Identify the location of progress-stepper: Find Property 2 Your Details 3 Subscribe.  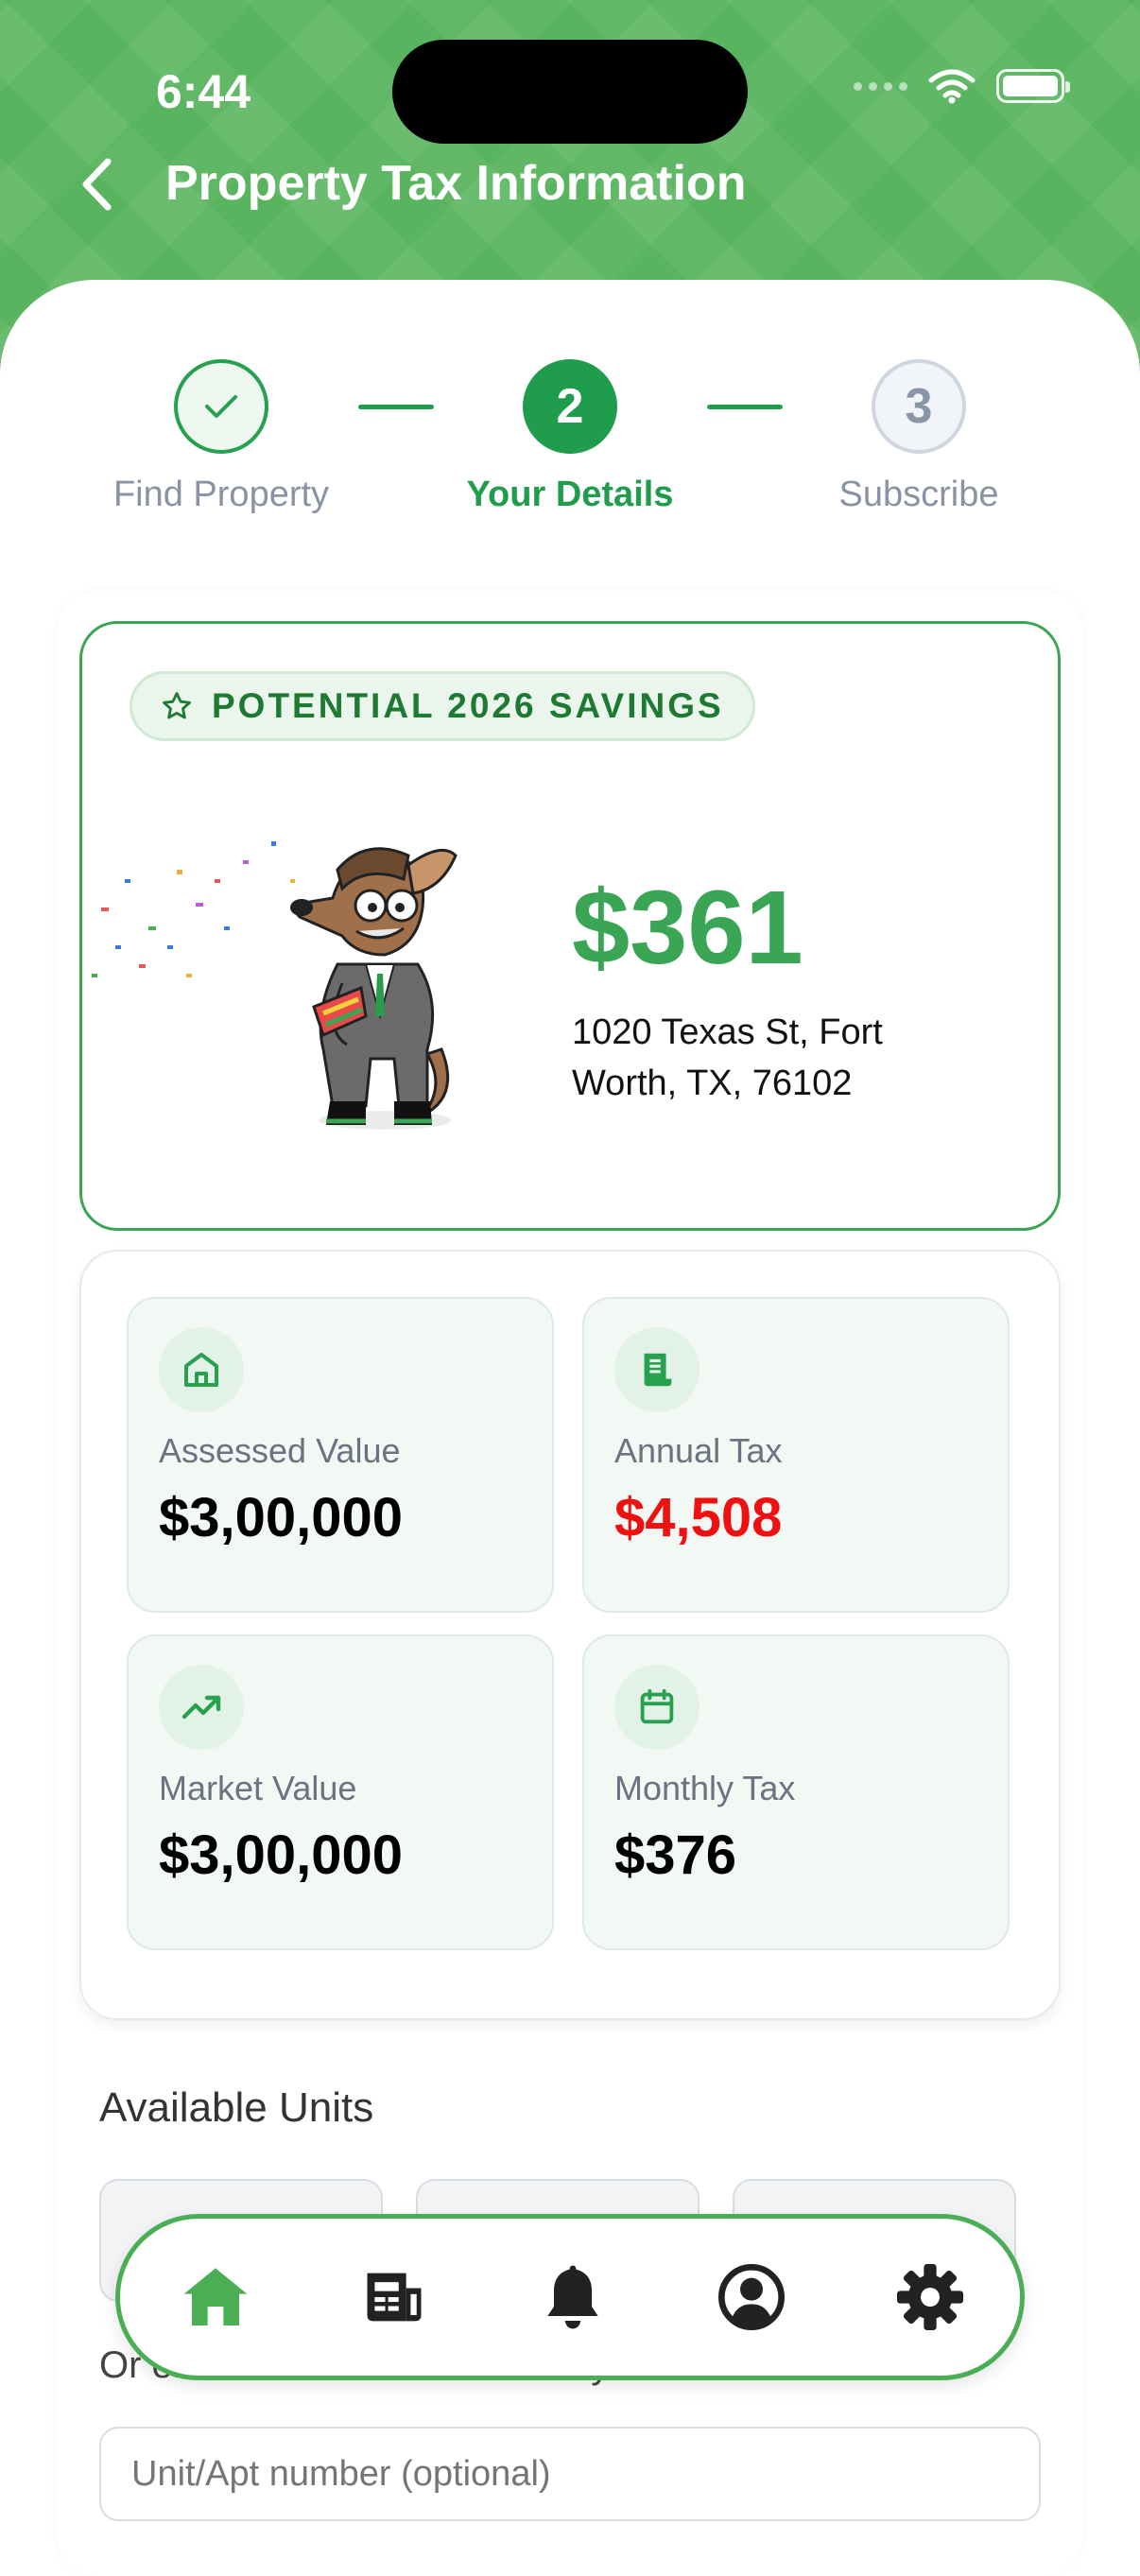
(570, 444).